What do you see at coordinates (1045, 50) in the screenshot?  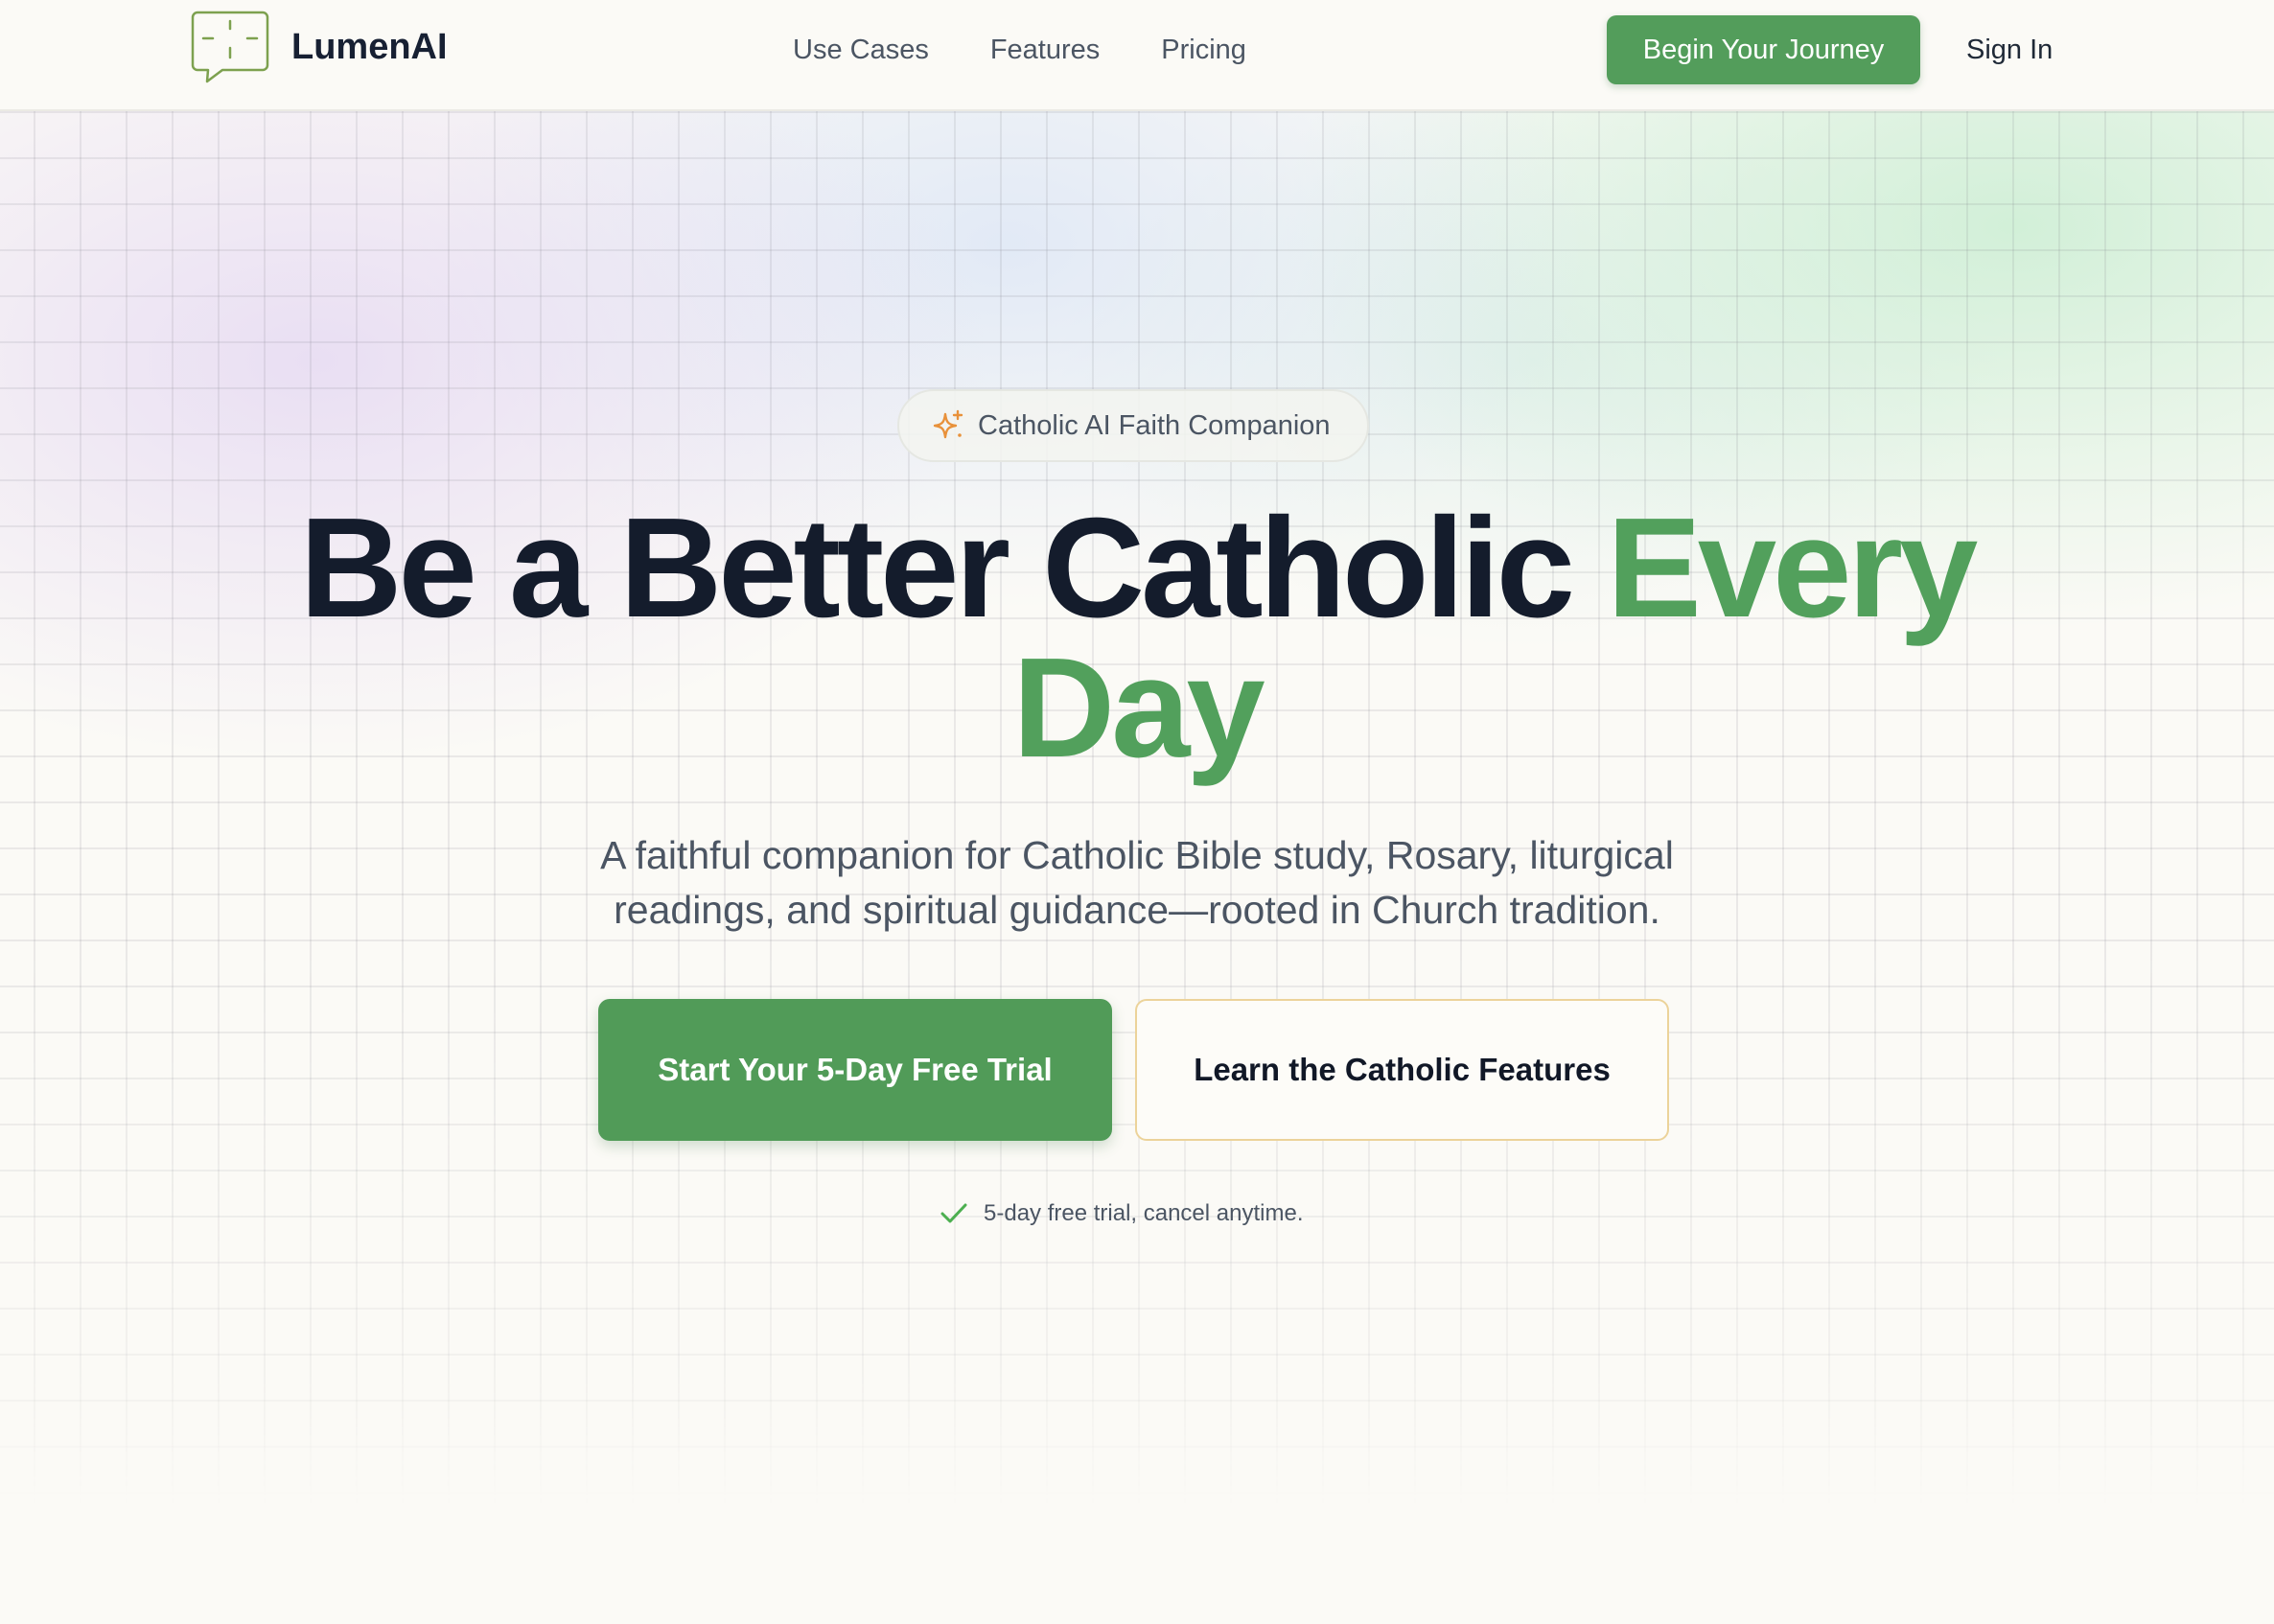 I see `nav-item-features: Features` at bounding box center [1045, 50].